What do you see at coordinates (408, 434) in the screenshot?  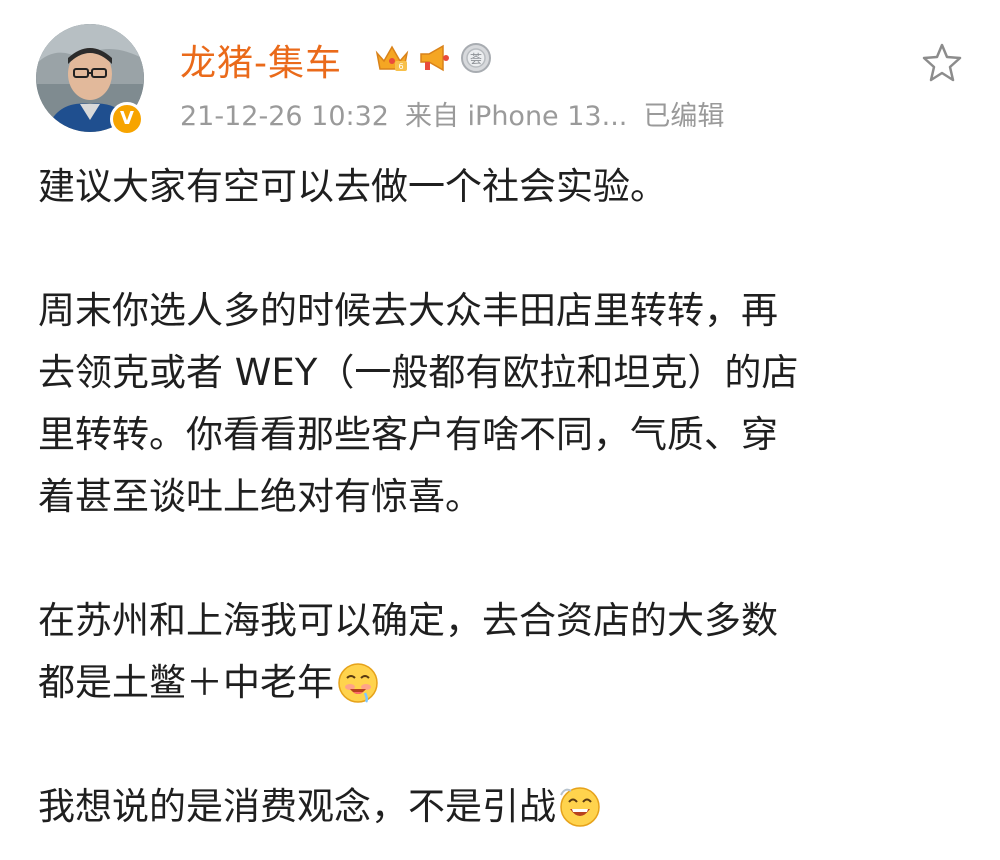 I see `paragraph-2-line-3: 里转转。你看看那些客户有啥不同，气质、穿` at bounding box center [408, 434].